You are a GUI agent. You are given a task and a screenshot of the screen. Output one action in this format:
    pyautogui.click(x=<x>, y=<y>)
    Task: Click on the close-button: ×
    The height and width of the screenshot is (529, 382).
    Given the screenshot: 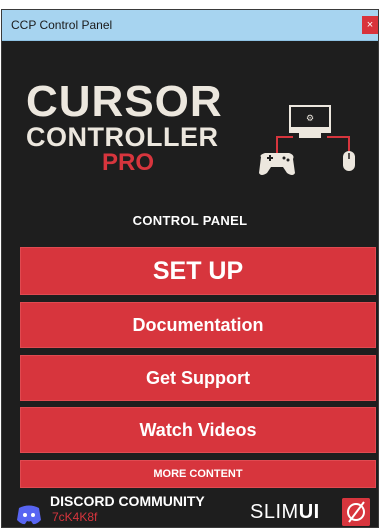 What is the action you would take?
    pyautogui.click(x=370, y=25)
    